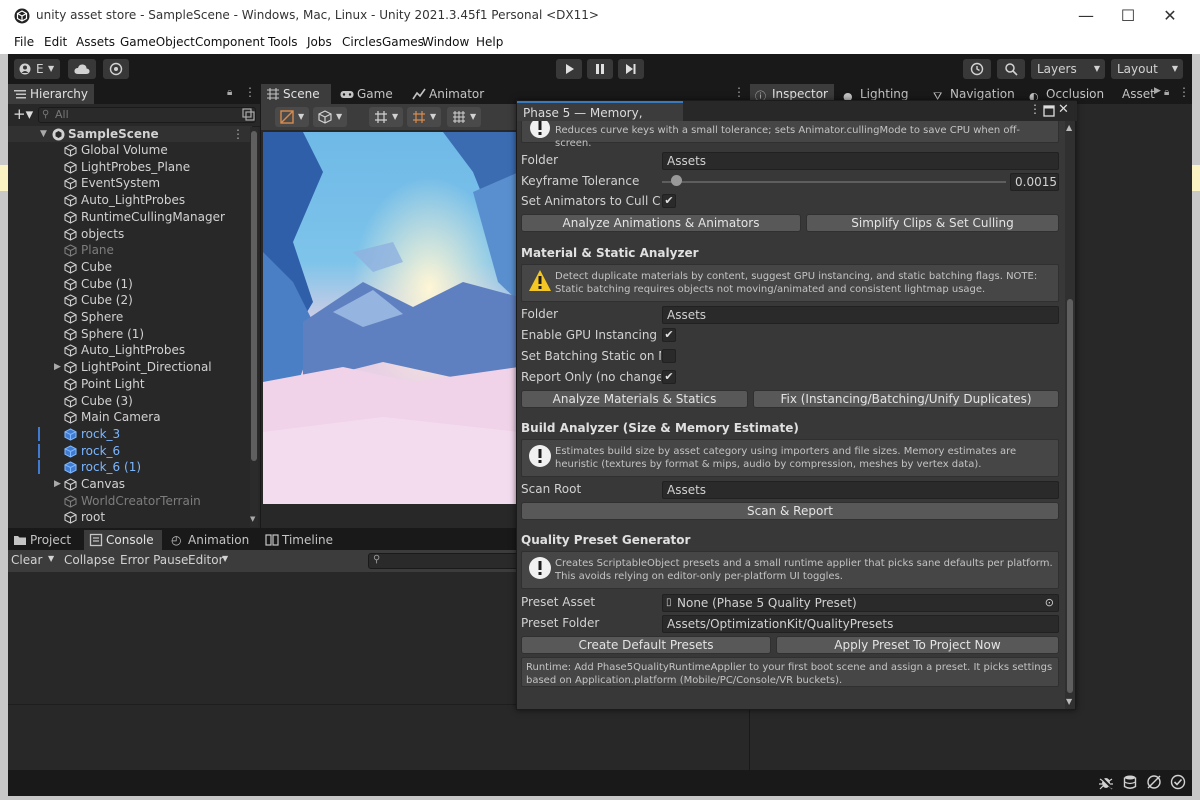  I want to click on tolerance-slider-track, so click(834, 182).